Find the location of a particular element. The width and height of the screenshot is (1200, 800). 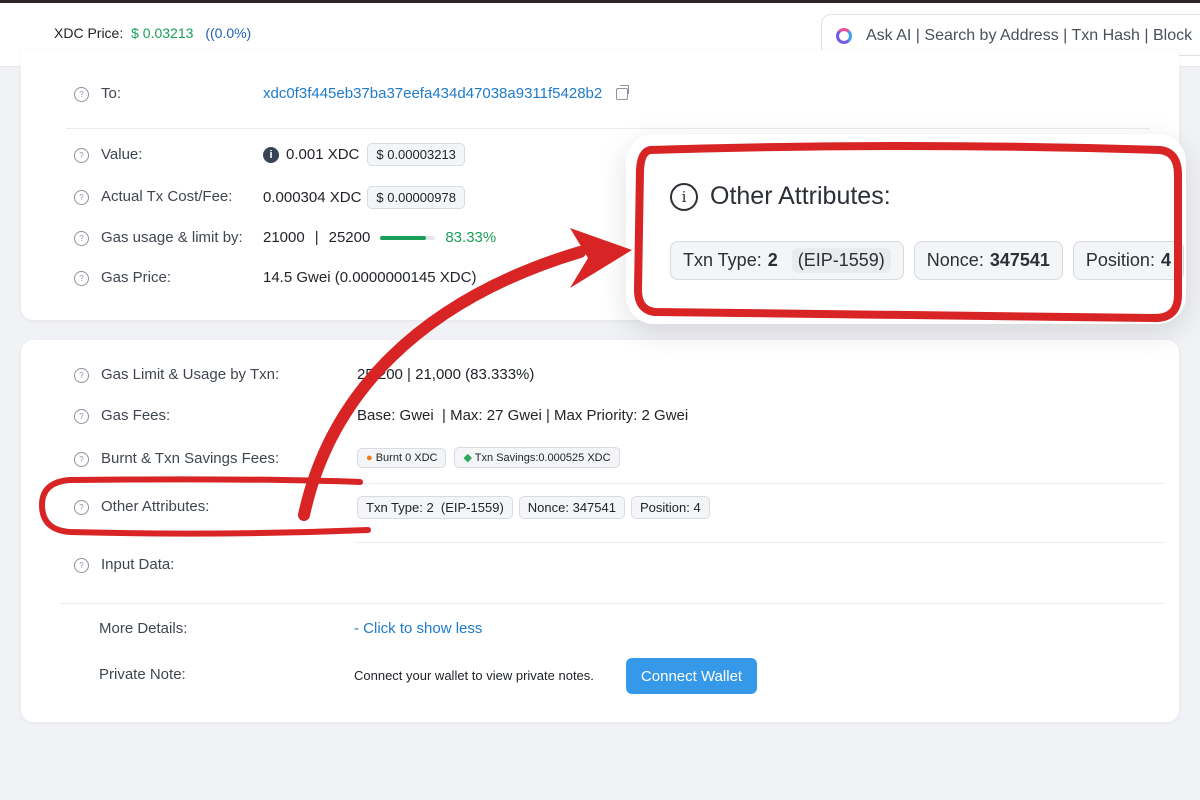

callout-txn-type-label: Txn Type: is located at coordinates (722, 260).